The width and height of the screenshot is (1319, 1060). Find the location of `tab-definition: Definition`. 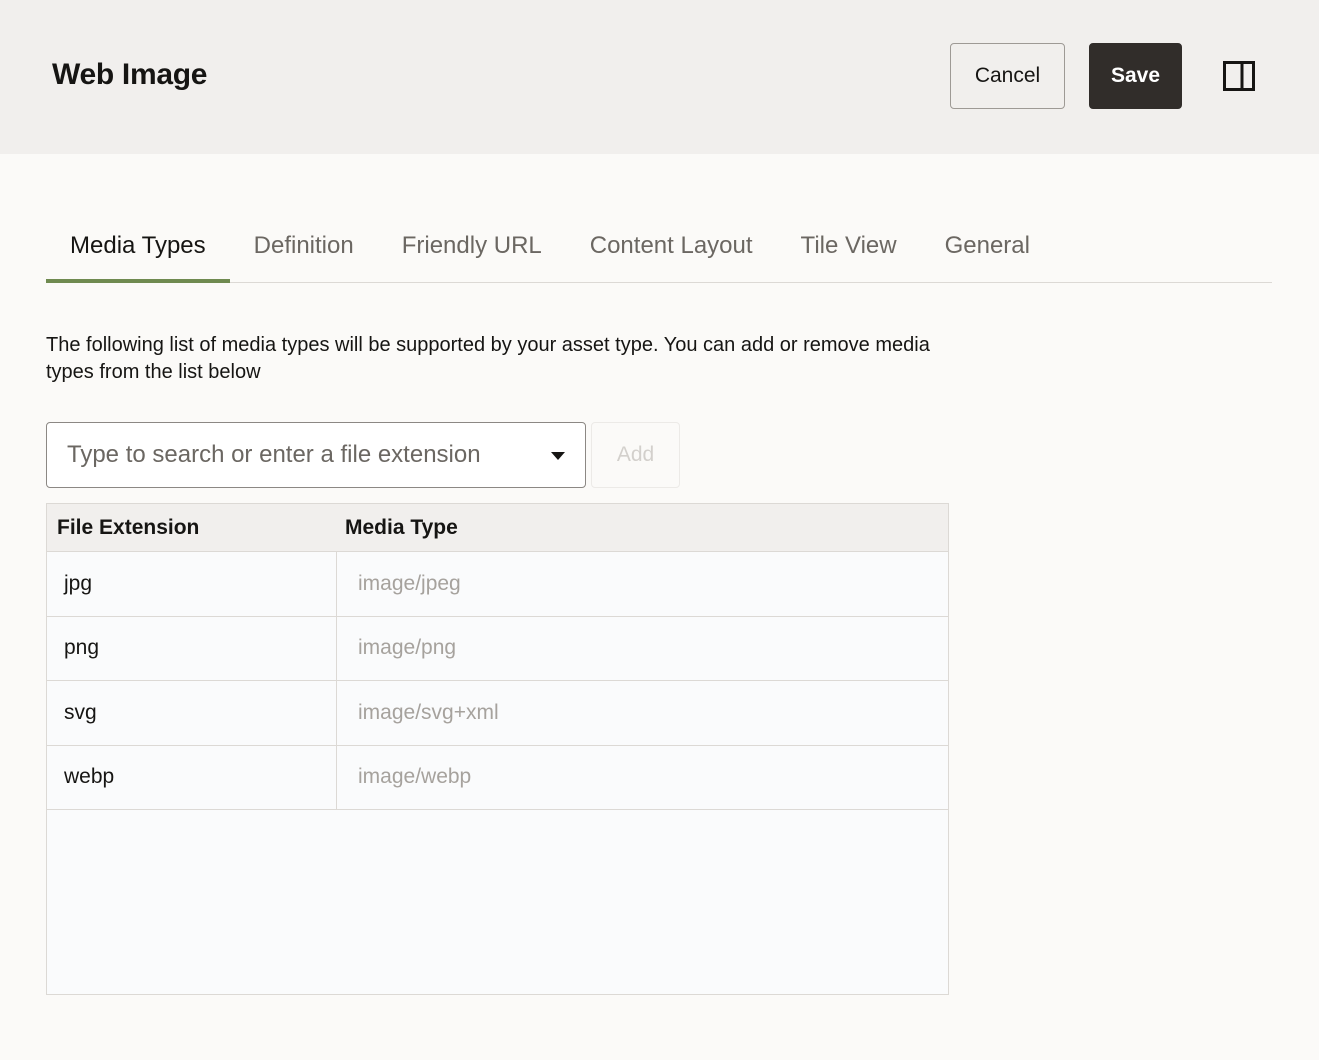

tab-definition: Definition is located at coordinates (304, 246).